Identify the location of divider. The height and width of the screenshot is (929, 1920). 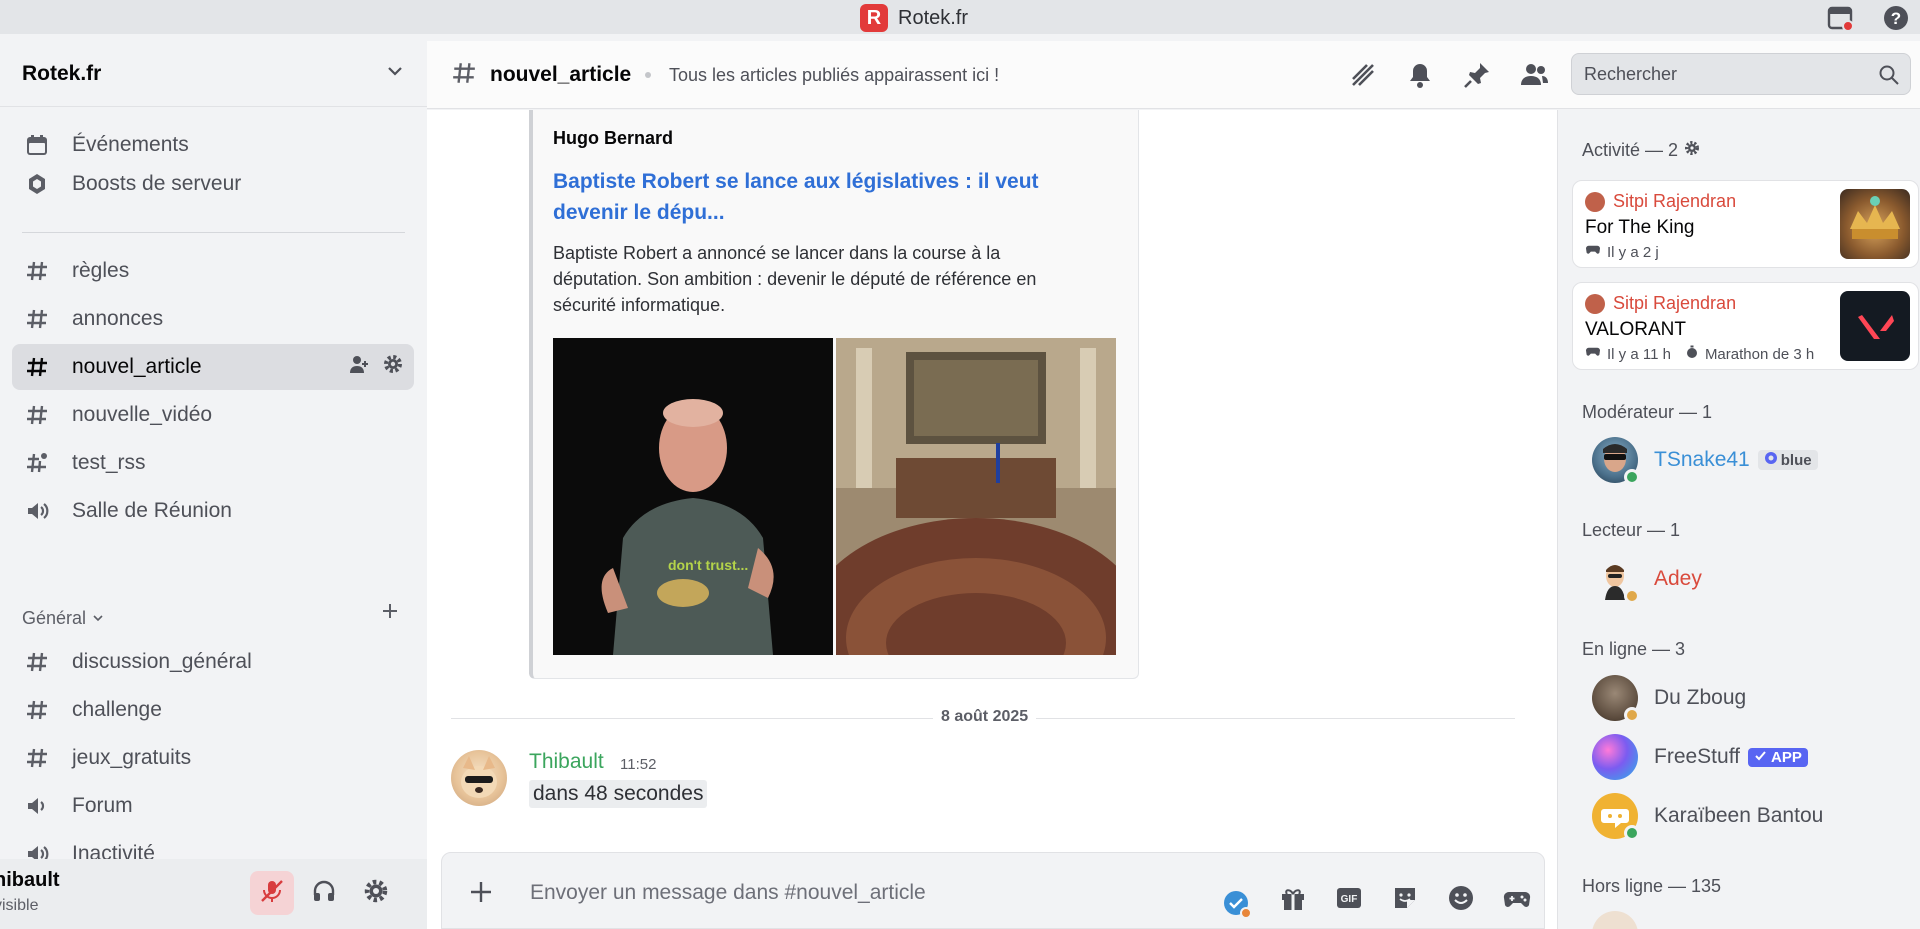
(213, 232).